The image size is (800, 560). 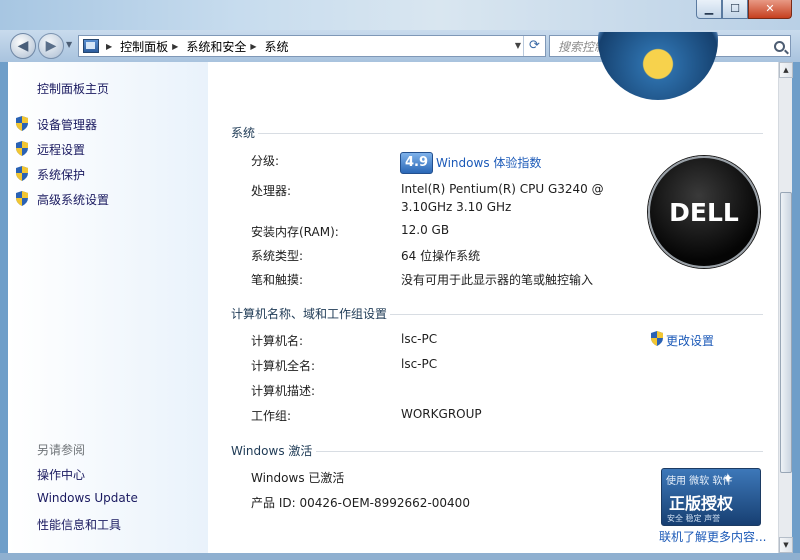 What do you see at coordinates (779, 46) in the screenshot?
I see `search-icon` at bounding box center [779, 46].